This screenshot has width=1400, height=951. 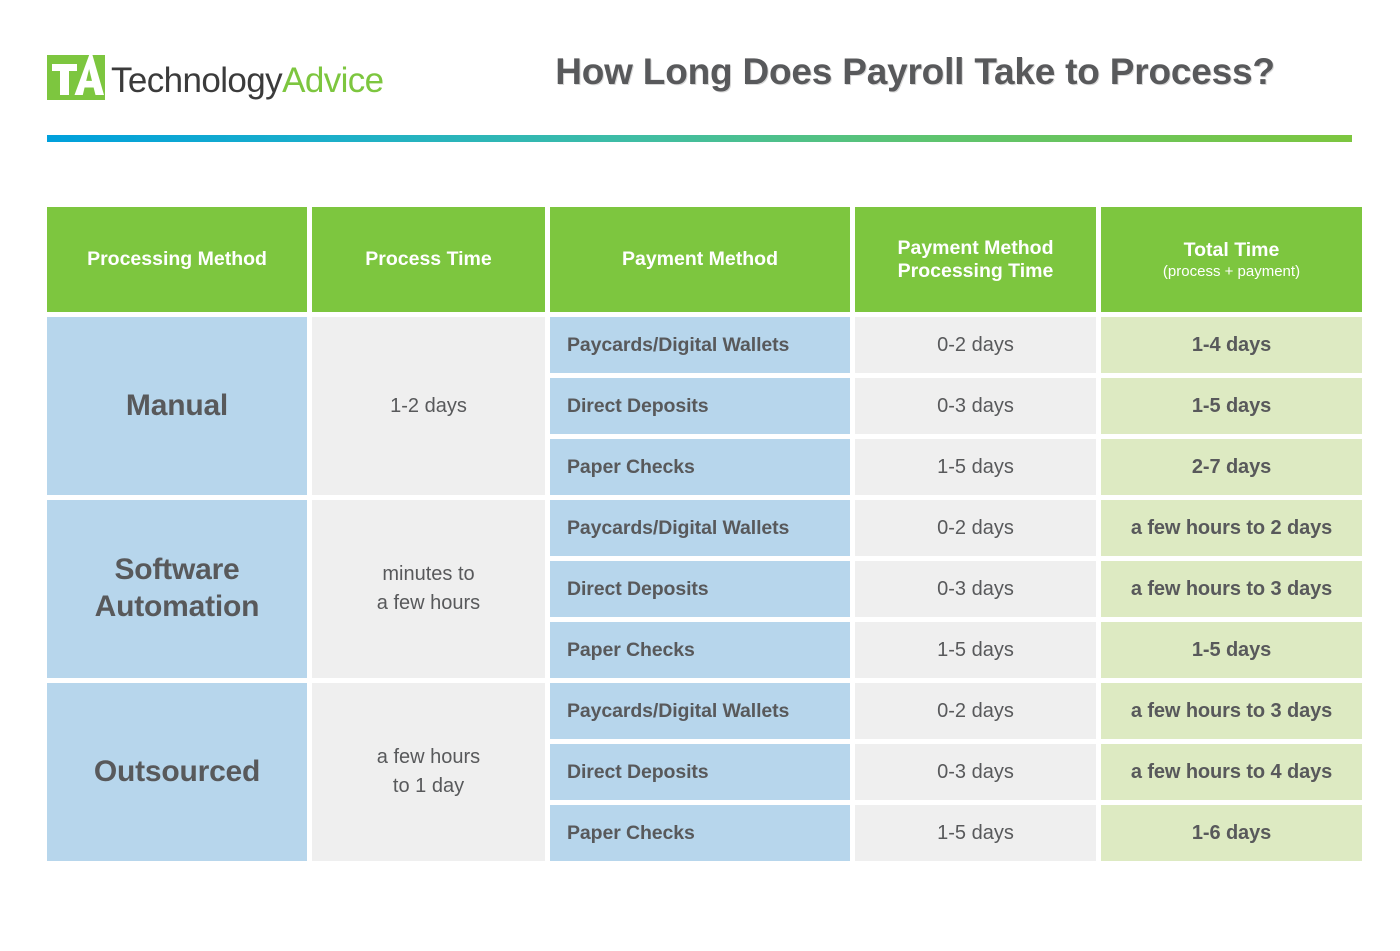 I want to click on column-header-payment-method-processing-time: Payment Method Processing Time, so click(x=975, y=259).